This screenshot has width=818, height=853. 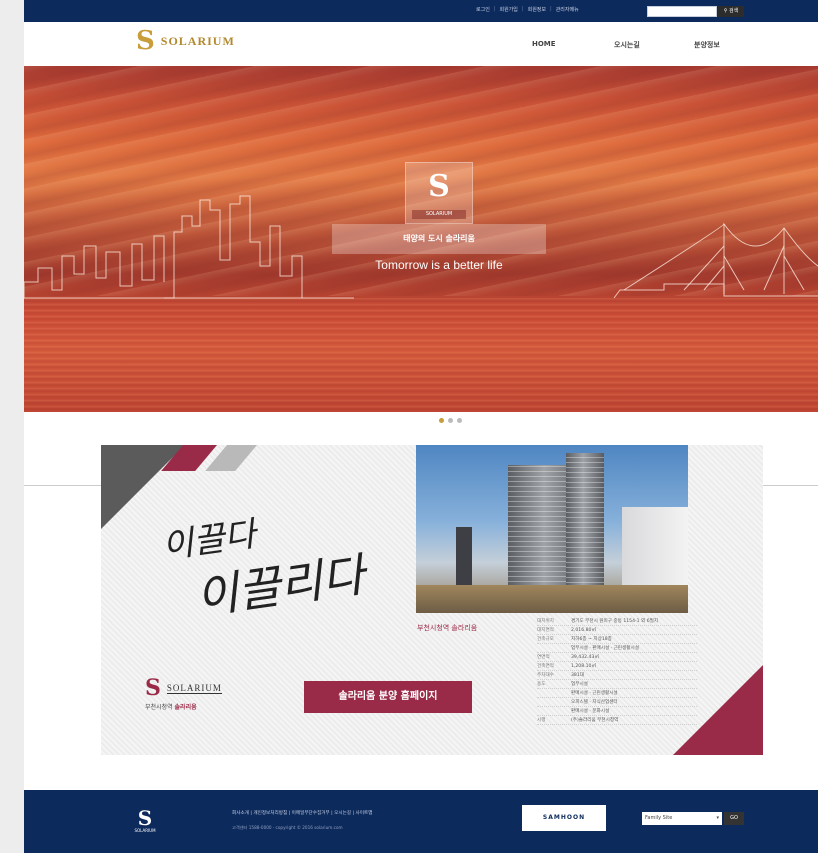 What do you see at coordinates (543, 657) in the screenshot?
I see `spec-key: 연면적` at bounding box center [543, 657].